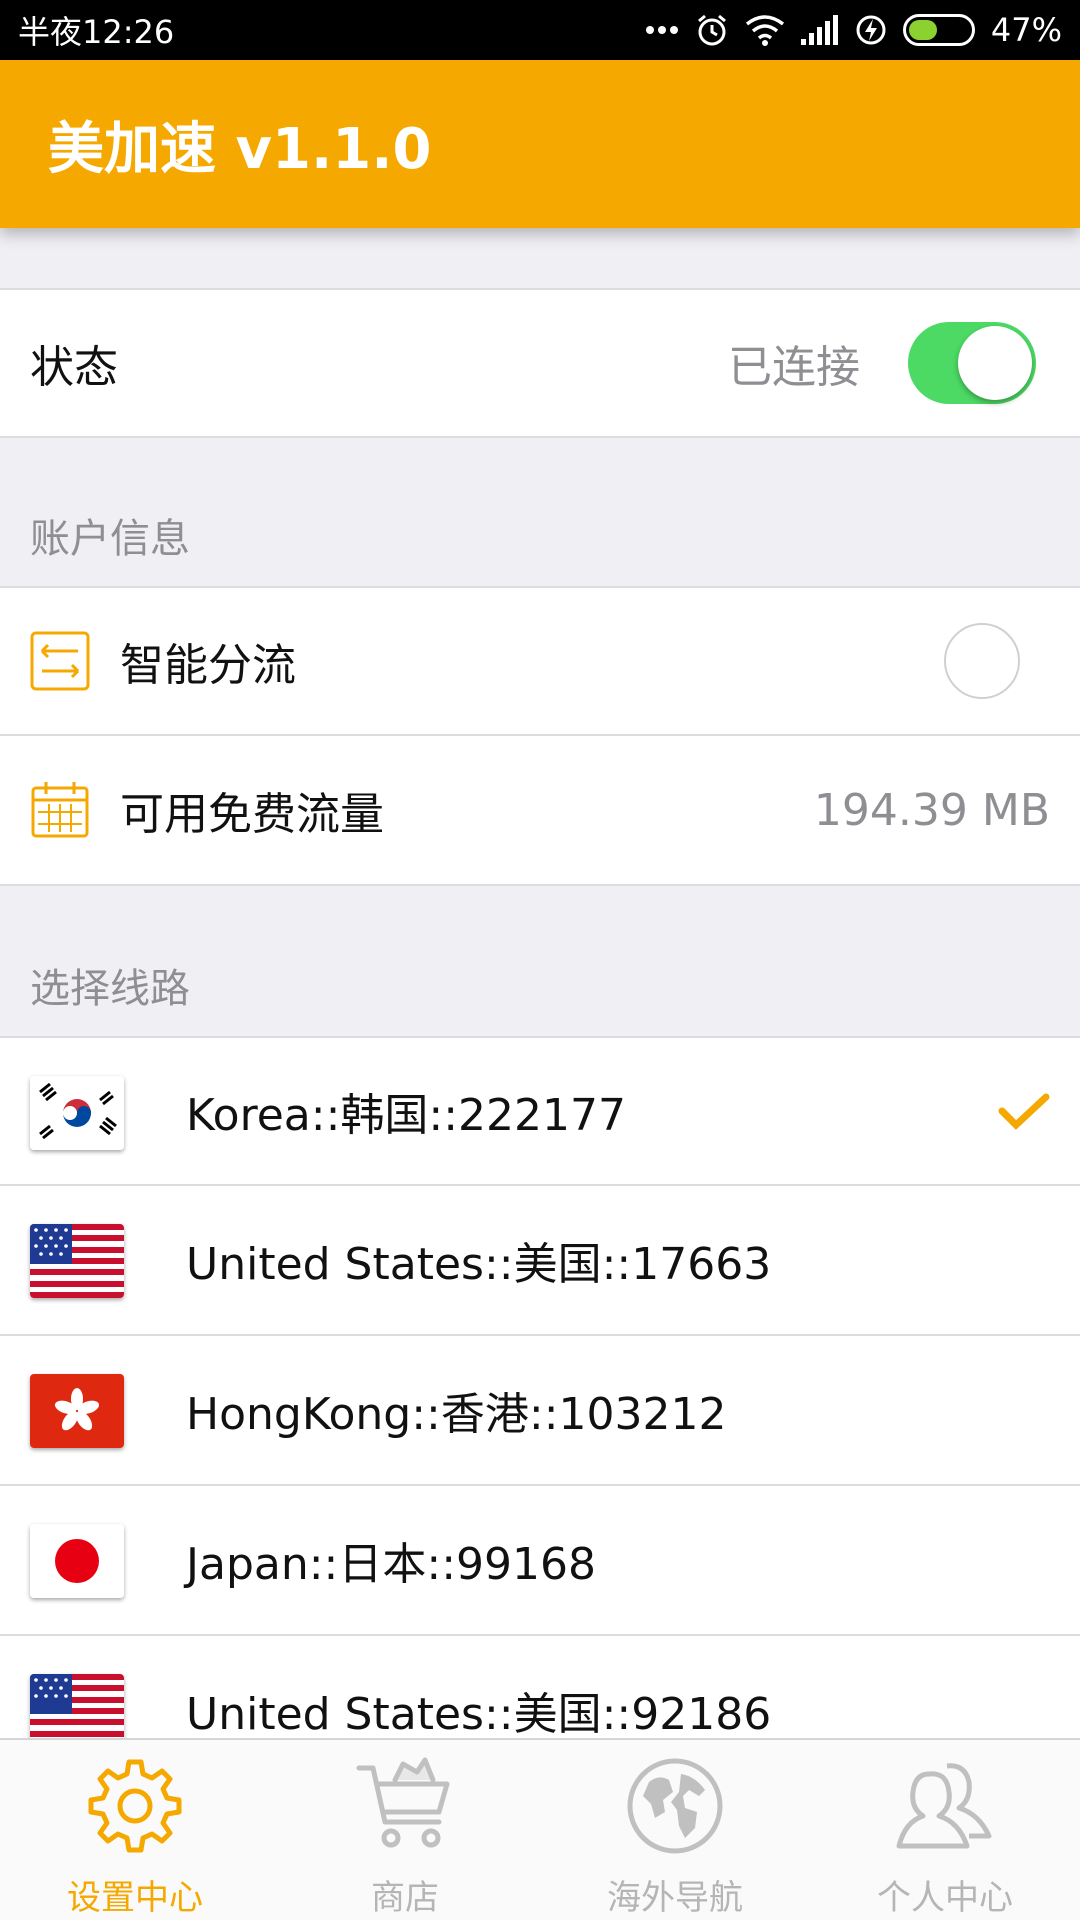  What do you see at coordinates (794, 367) in the screenshot?
I see `connection-status-text: 已连接` at bounding box center [794, 367].